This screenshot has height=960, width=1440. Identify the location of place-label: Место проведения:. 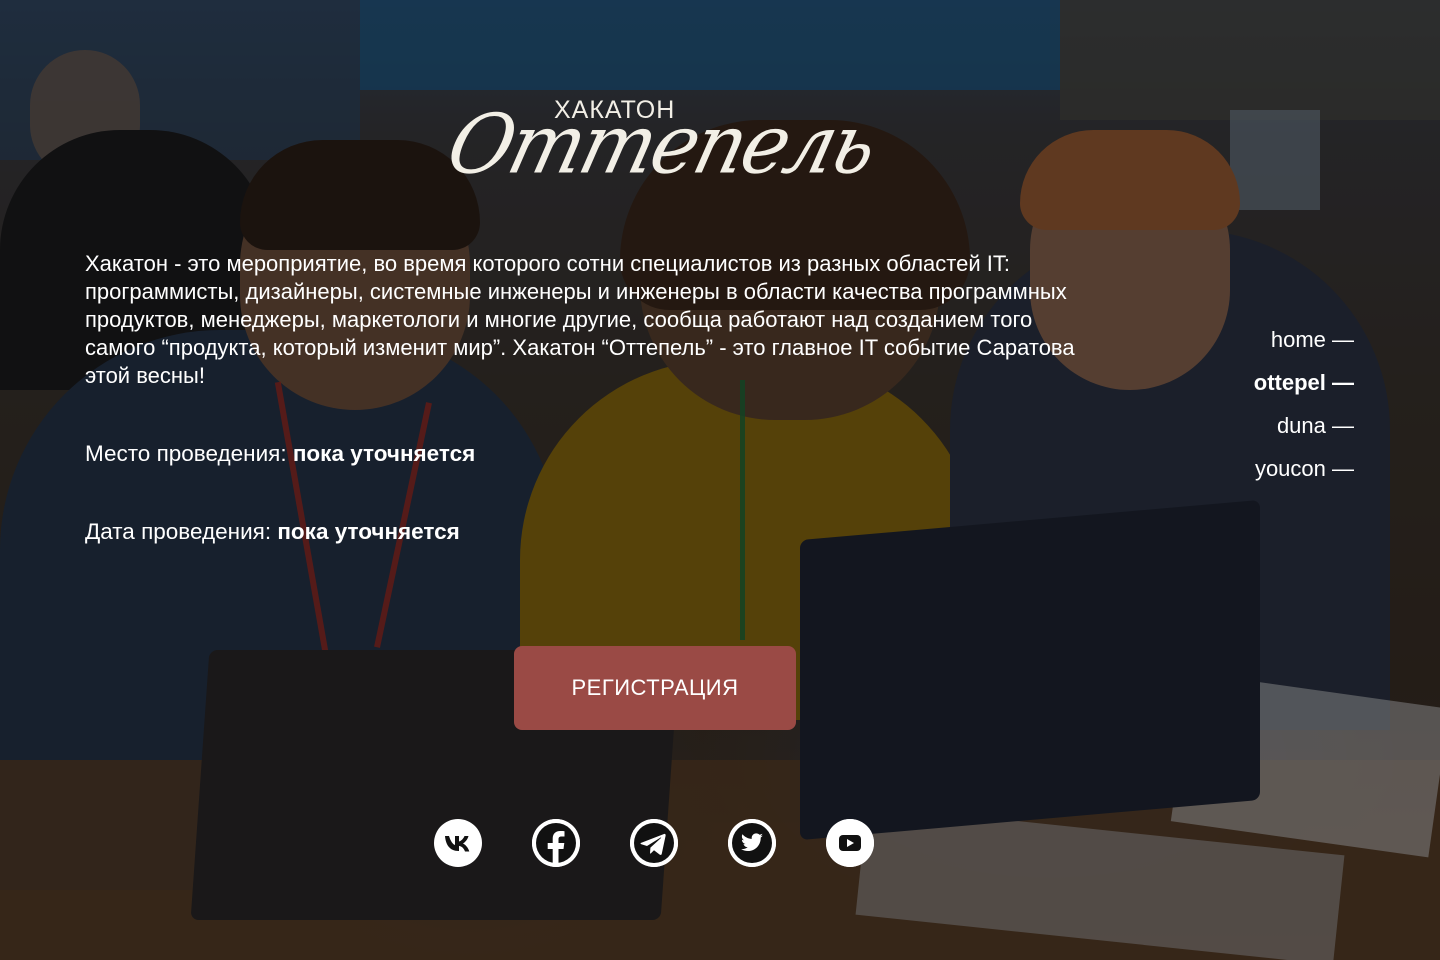
(186, 453).